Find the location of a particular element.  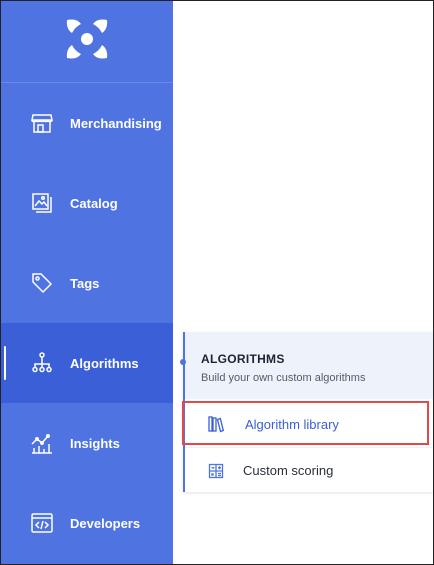

sidebar-item-catalog: Catalog is located at coordinates (86, 203).